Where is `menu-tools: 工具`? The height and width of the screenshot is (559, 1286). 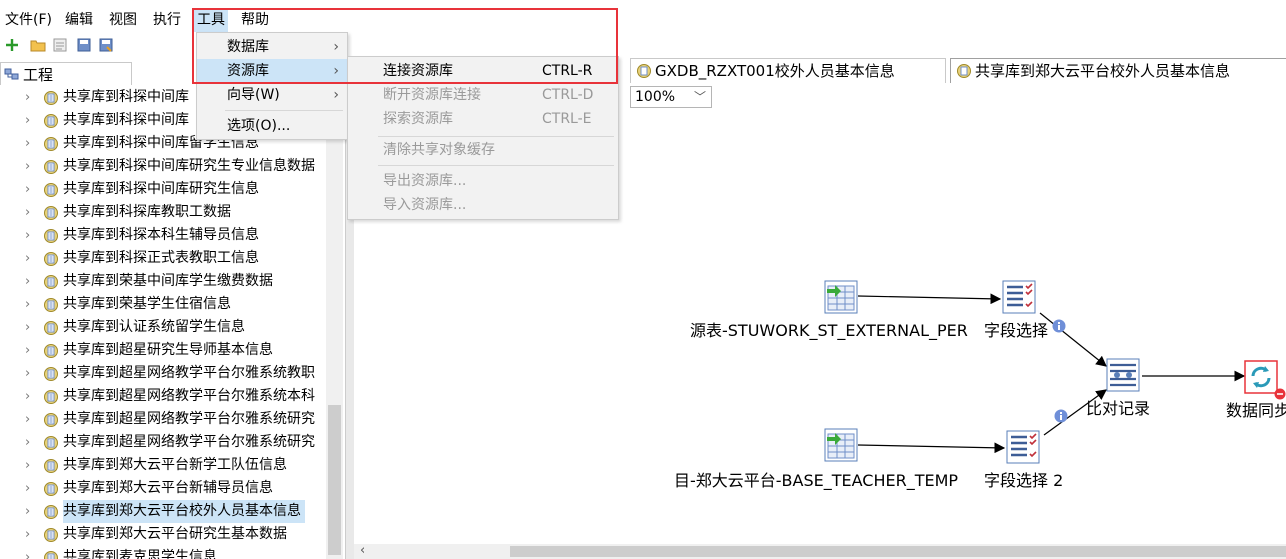
menu-tools: 工具 is located at coordinates (211, 20).